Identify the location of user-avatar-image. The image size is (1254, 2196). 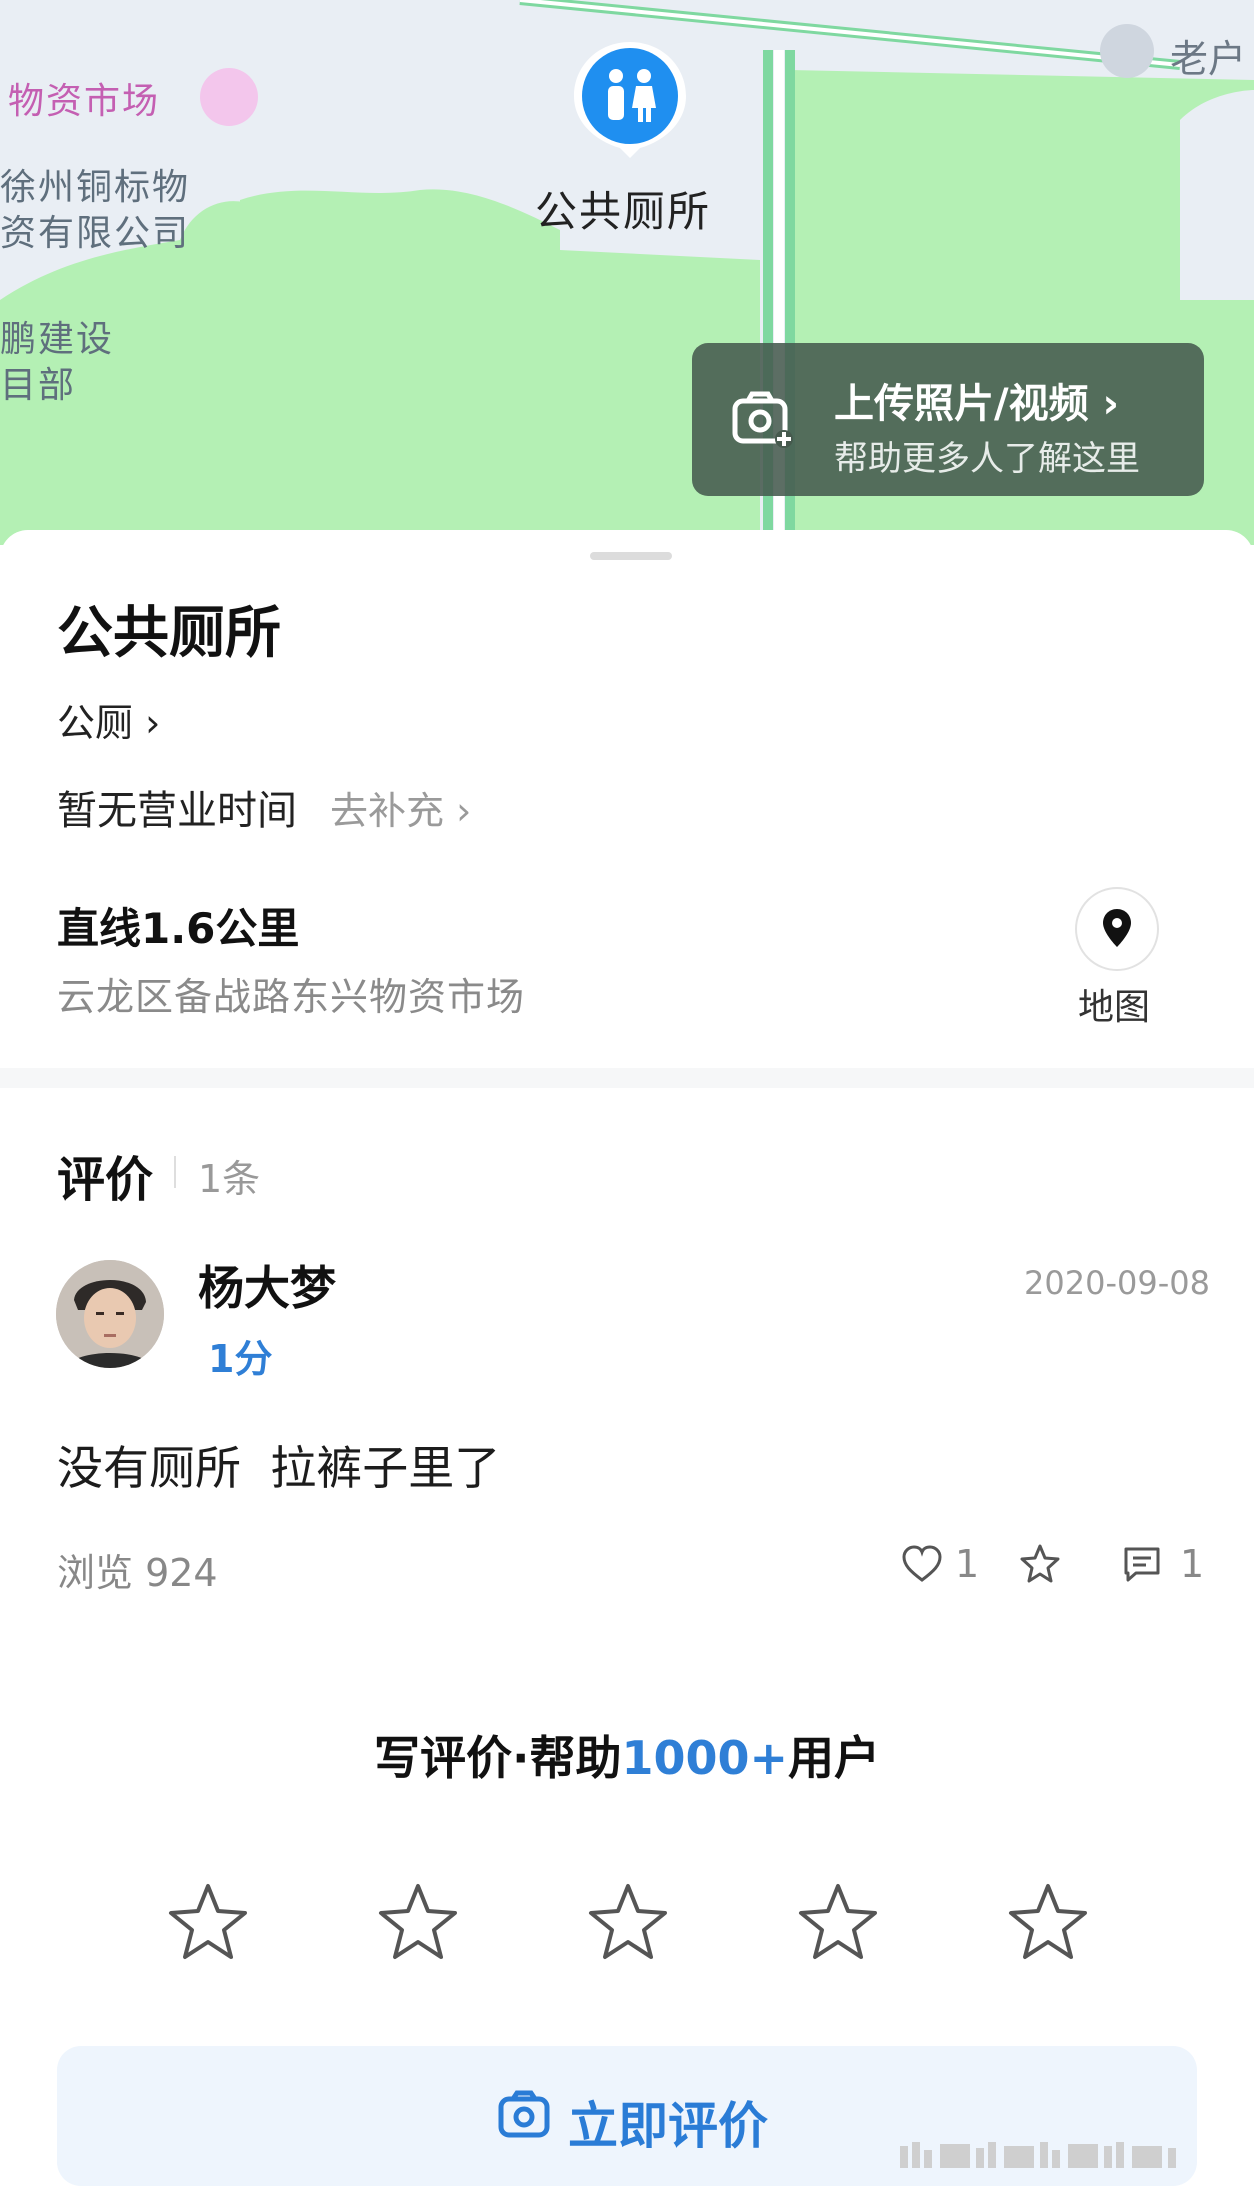
(110, 1314).